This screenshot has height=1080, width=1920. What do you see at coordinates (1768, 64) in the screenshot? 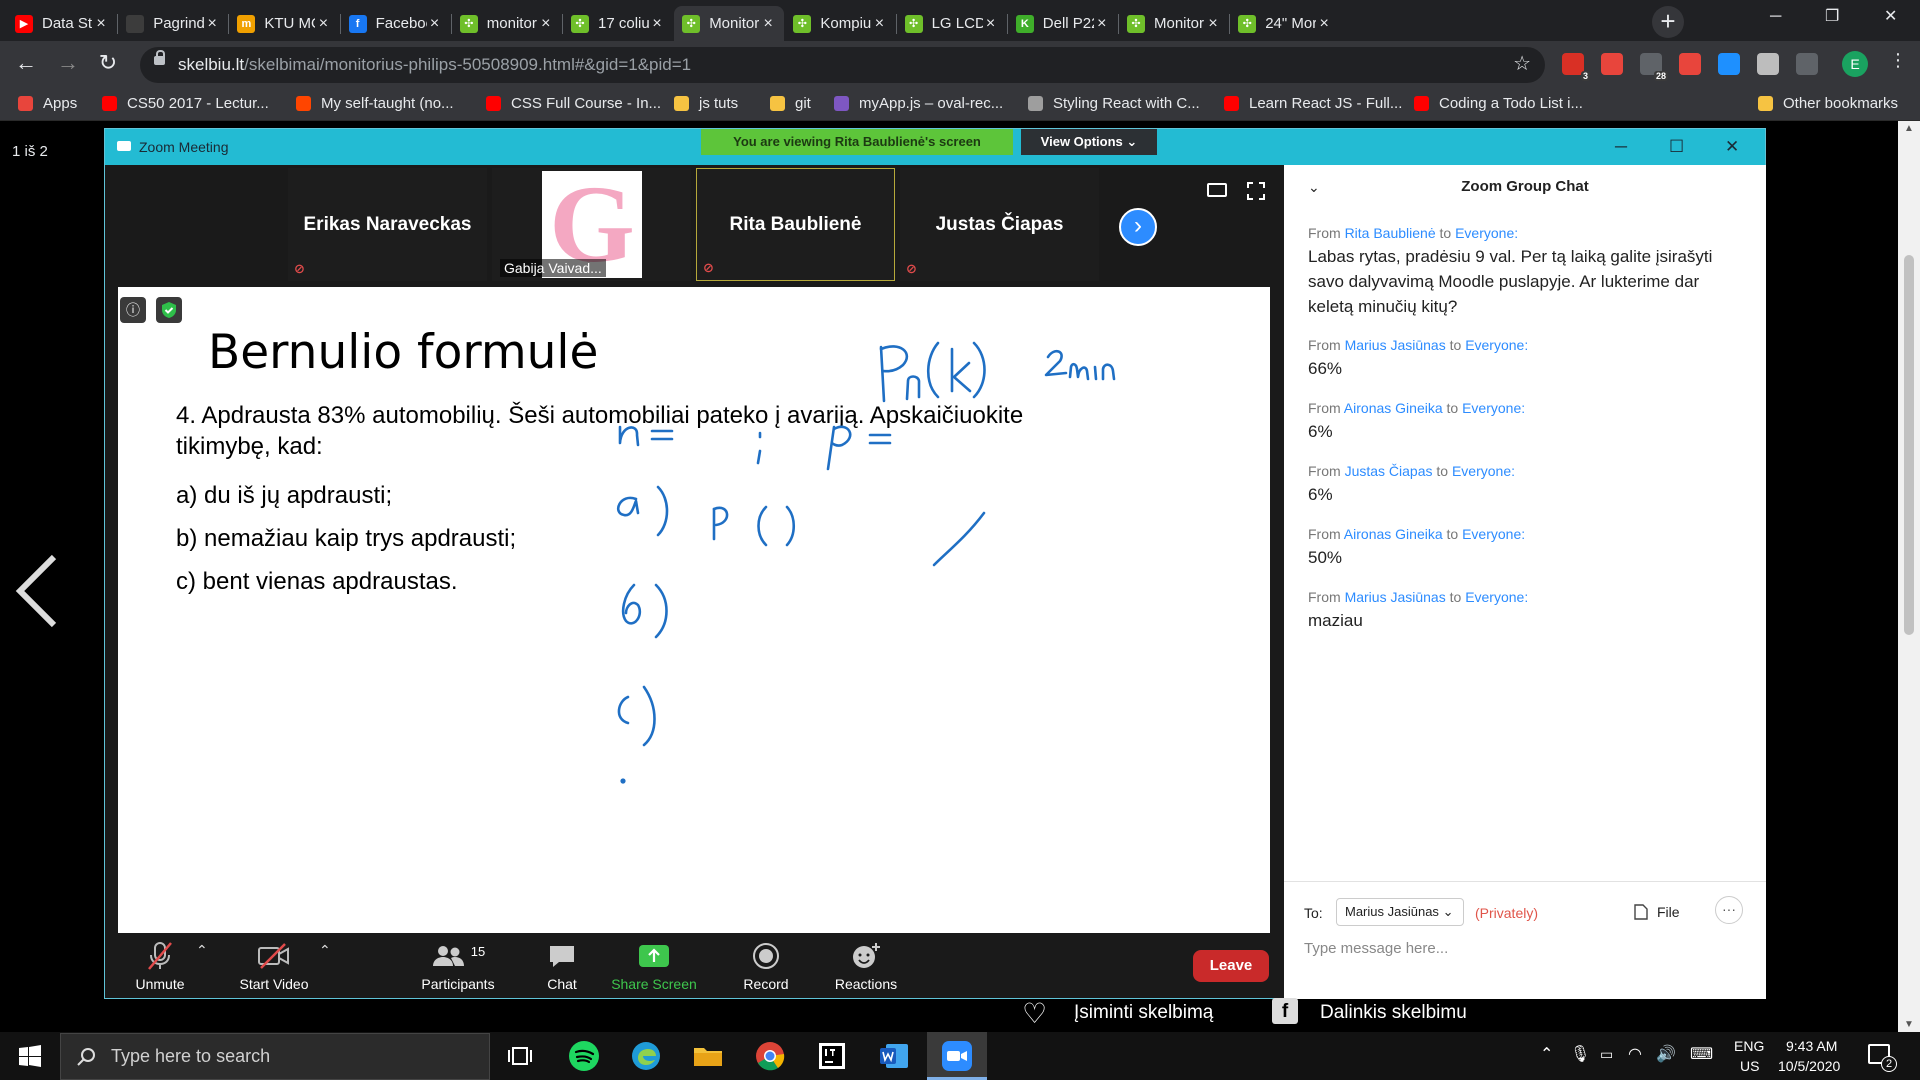
I see `db-icon` at bounding box center [1768, 64].